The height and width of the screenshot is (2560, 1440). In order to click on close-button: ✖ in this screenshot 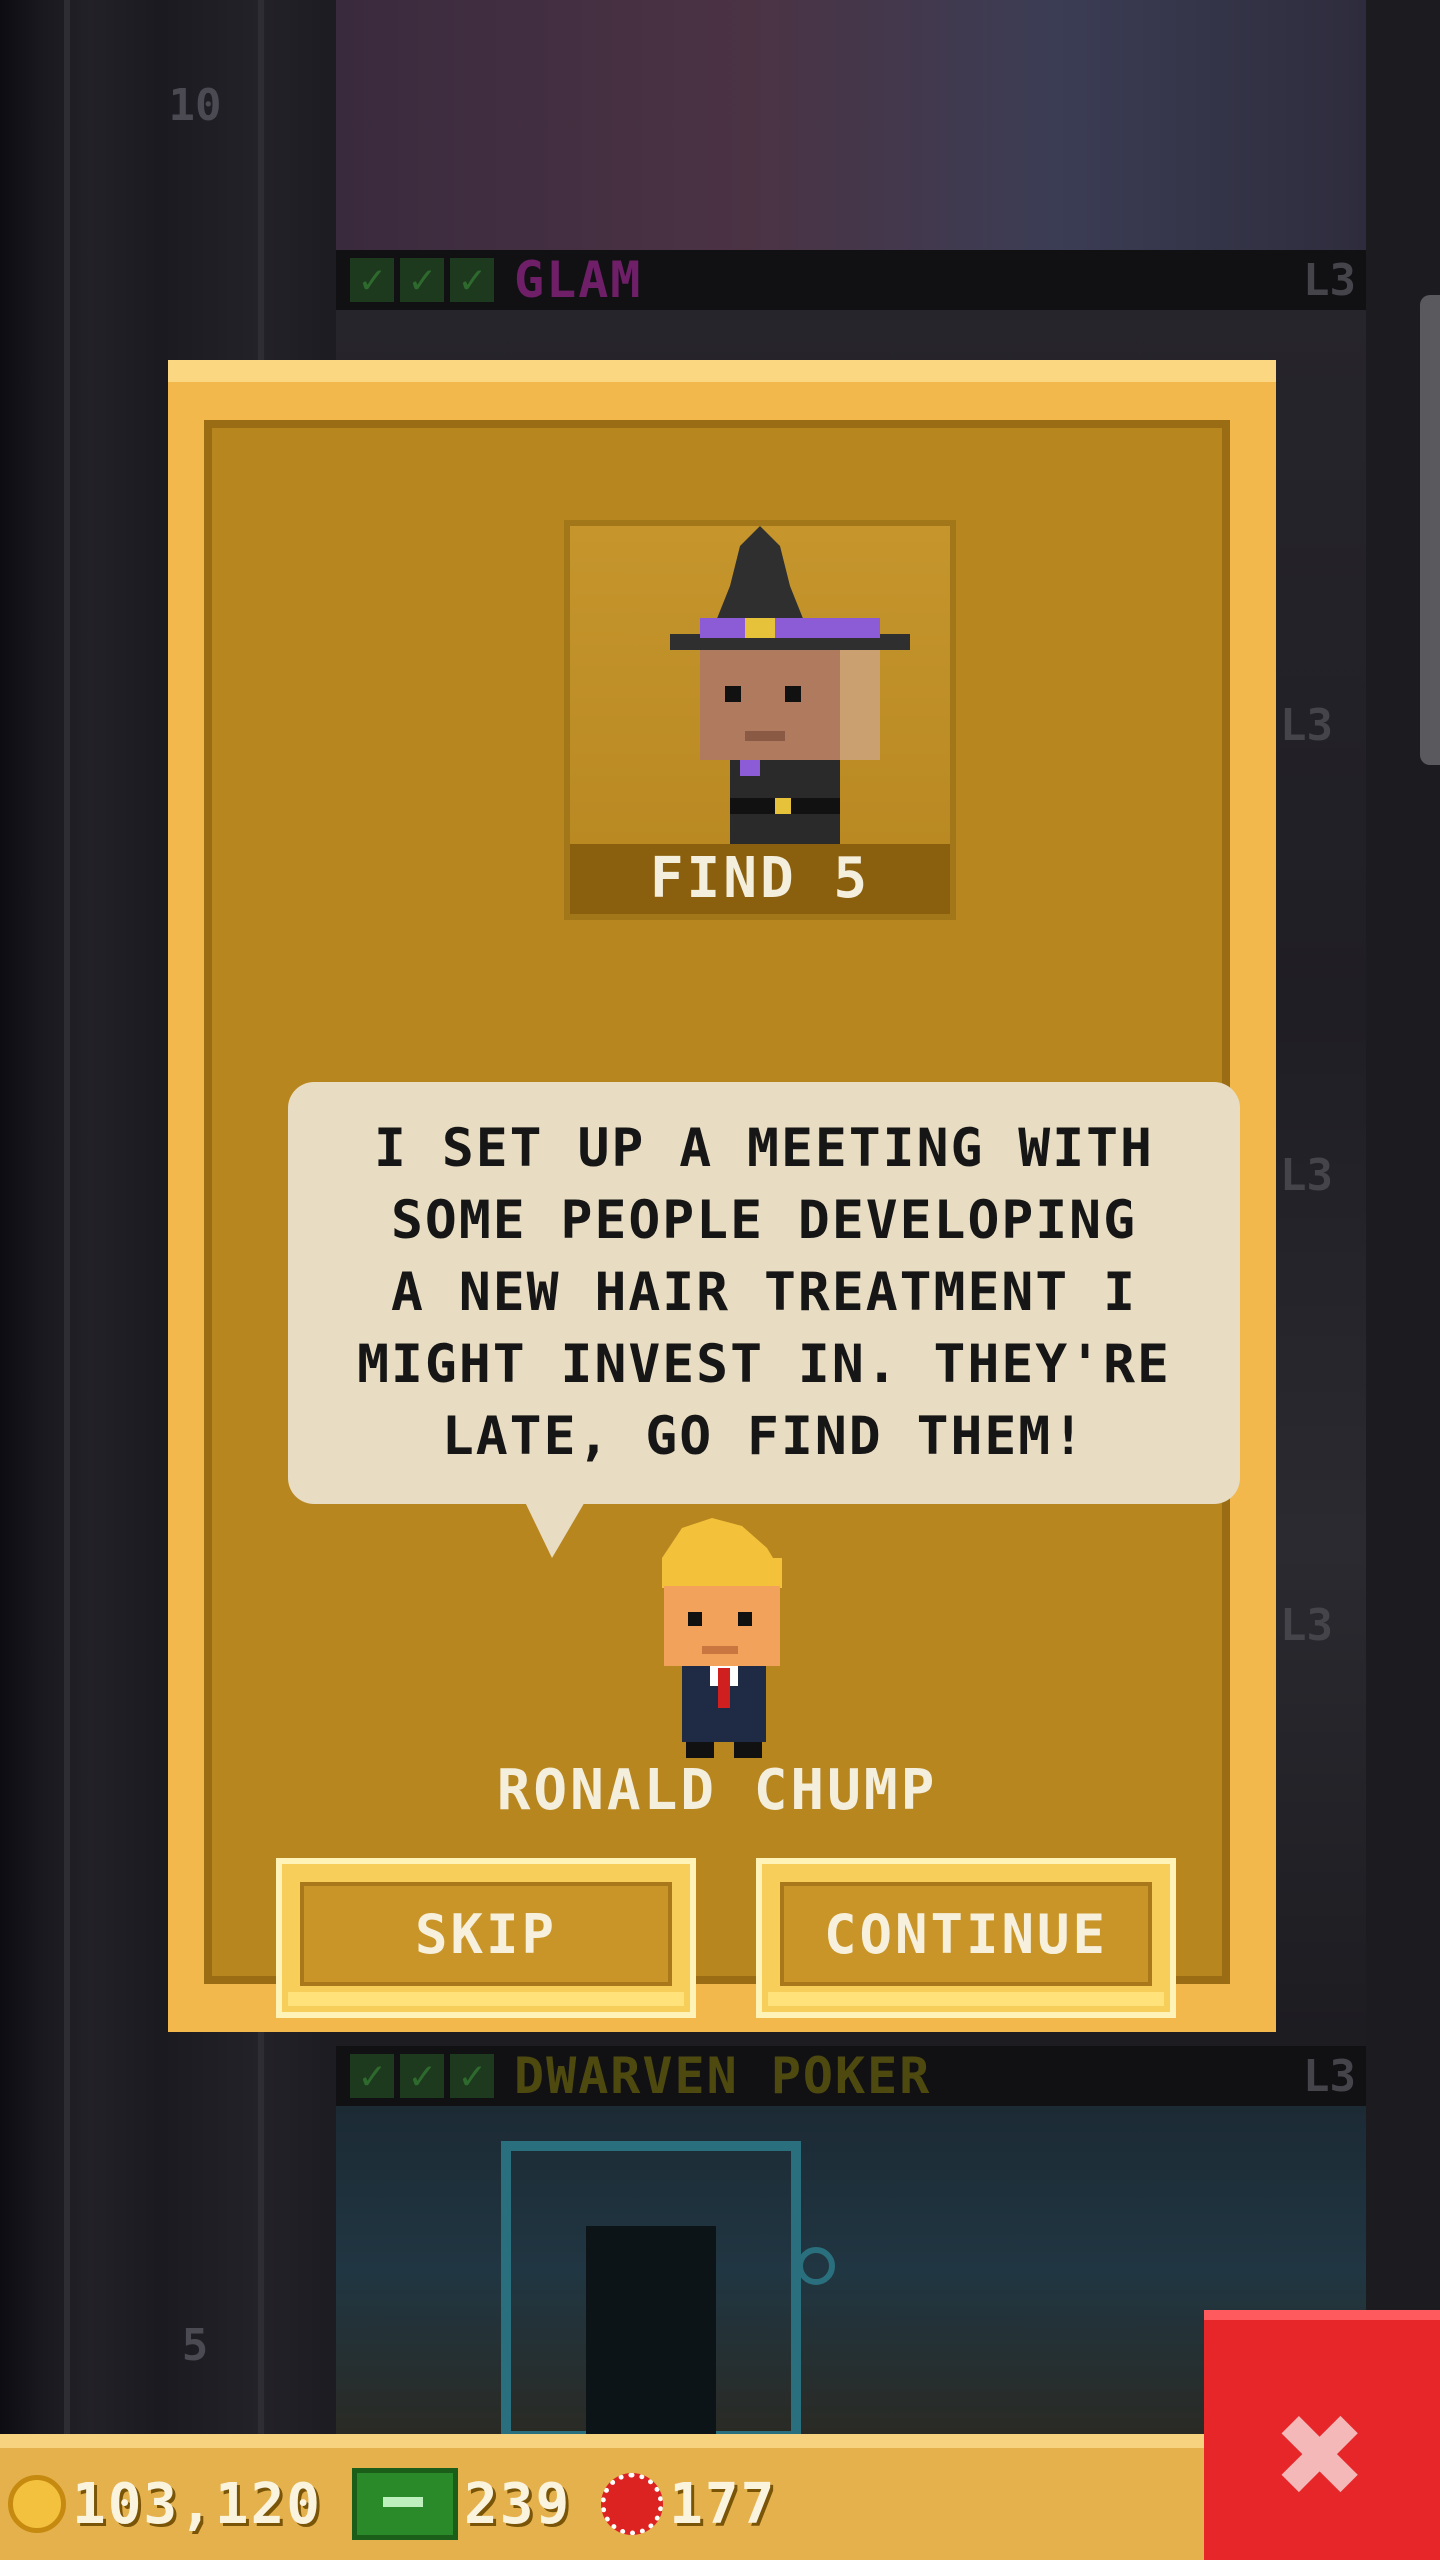, I will do `click(1322, 2435)`.